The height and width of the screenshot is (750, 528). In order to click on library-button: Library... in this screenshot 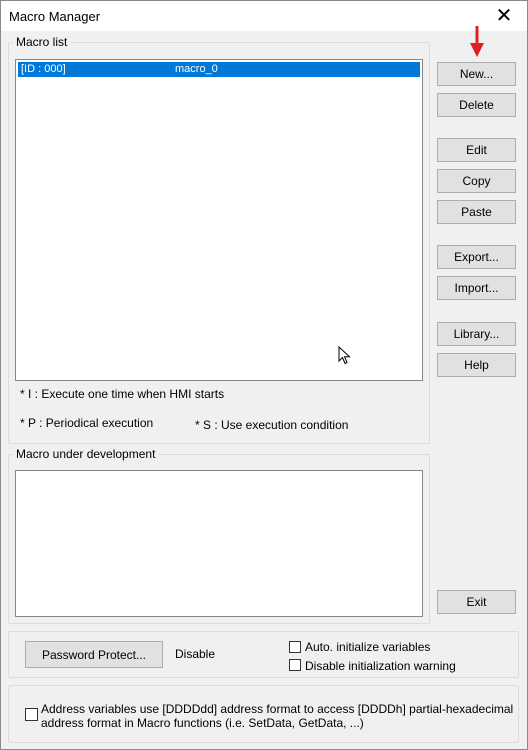, I will do `click(476, 334)`.